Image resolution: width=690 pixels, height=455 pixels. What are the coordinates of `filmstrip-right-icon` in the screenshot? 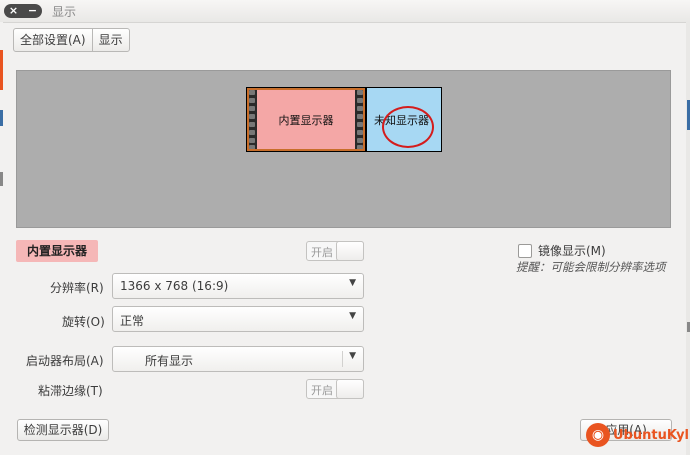 It's located at (360, 119).